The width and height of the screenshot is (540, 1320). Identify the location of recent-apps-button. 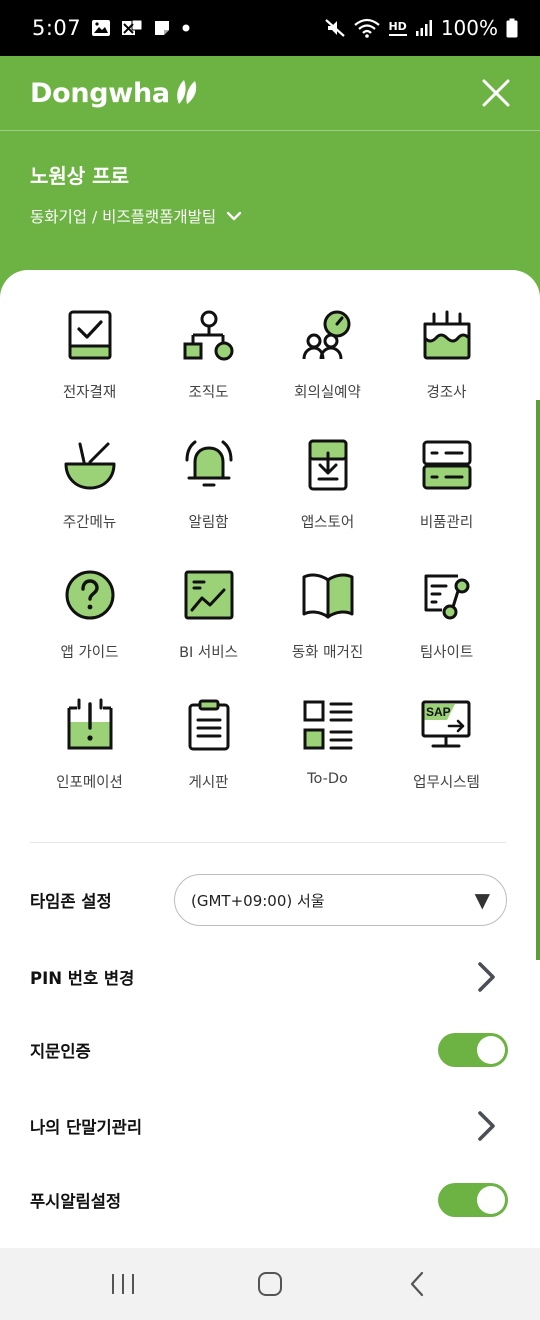
(123, 1284).